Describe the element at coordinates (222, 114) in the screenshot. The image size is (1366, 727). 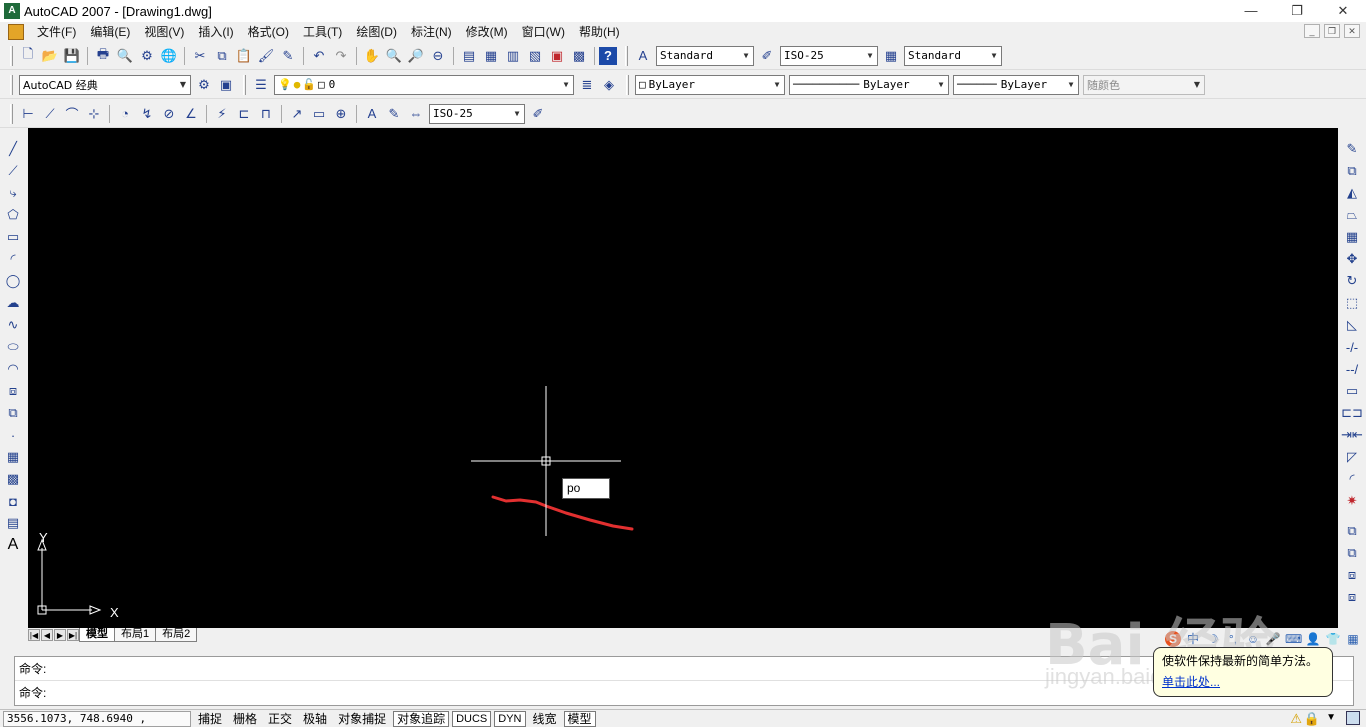
I see `quick-dim-icon: ⚡` at that location.